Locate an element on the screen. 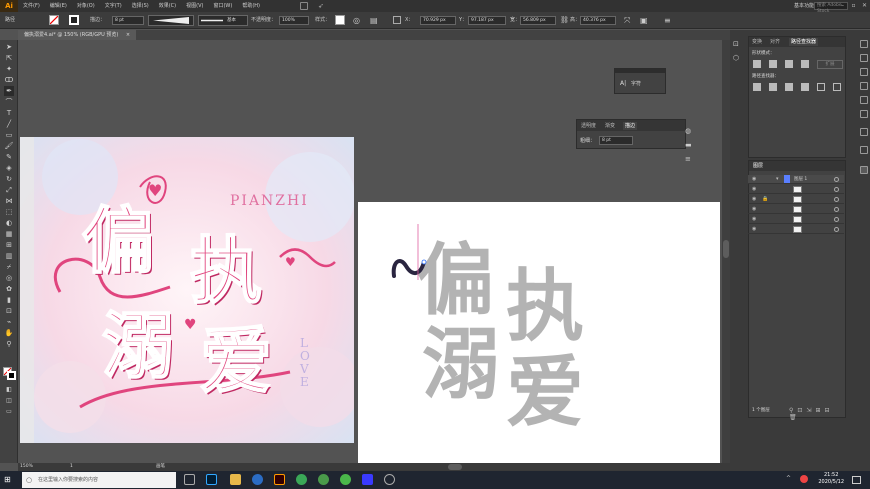  tab-transform: 变换 is located at coordinates (757, 42).